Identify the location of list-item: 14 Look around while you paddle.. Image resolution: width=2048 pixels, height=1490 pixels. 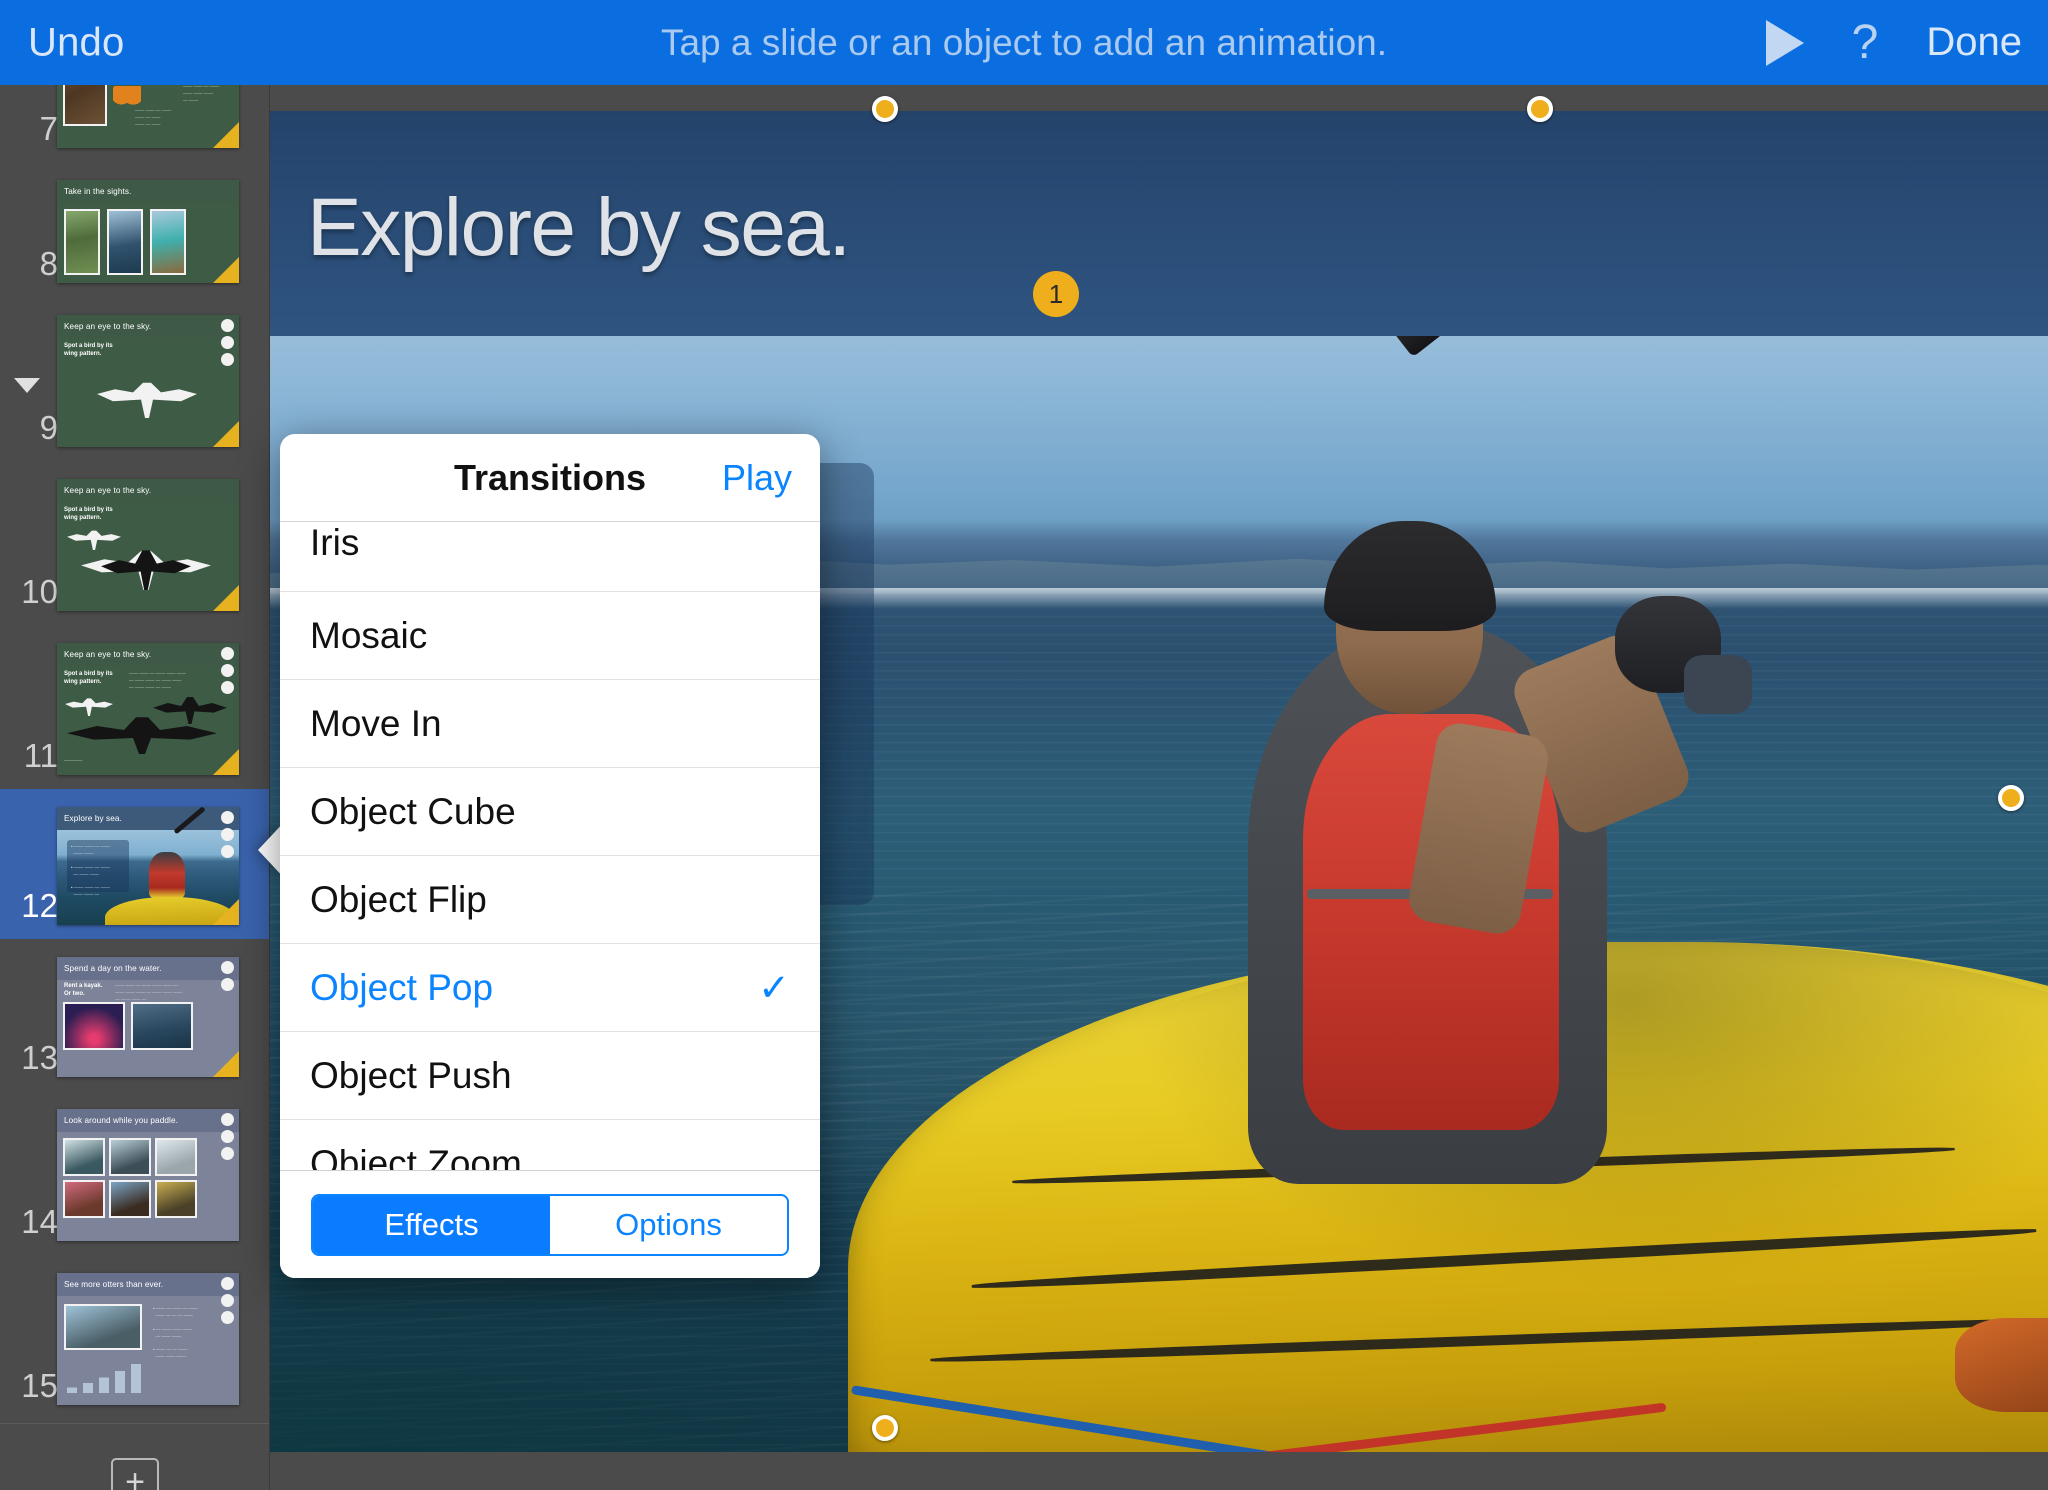
(134, 1173).